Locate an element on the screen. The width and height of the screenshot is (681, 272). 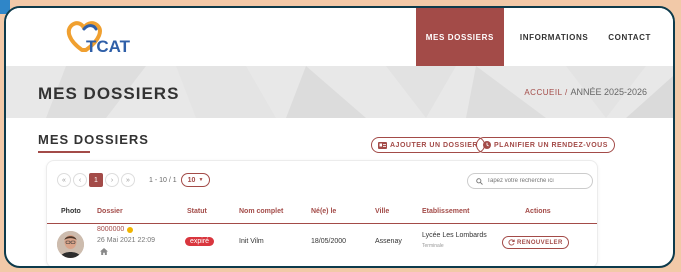
search-input is located at coordinates (532, 181).